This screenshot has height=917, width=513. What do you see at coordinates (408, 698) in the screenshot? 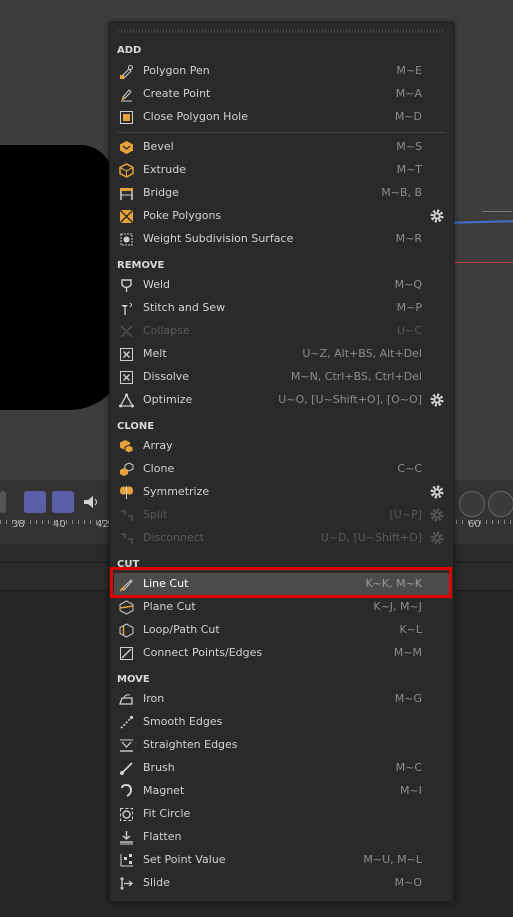
I see `menu-item-shortcut: M~G` at bounding box center [408, 698].